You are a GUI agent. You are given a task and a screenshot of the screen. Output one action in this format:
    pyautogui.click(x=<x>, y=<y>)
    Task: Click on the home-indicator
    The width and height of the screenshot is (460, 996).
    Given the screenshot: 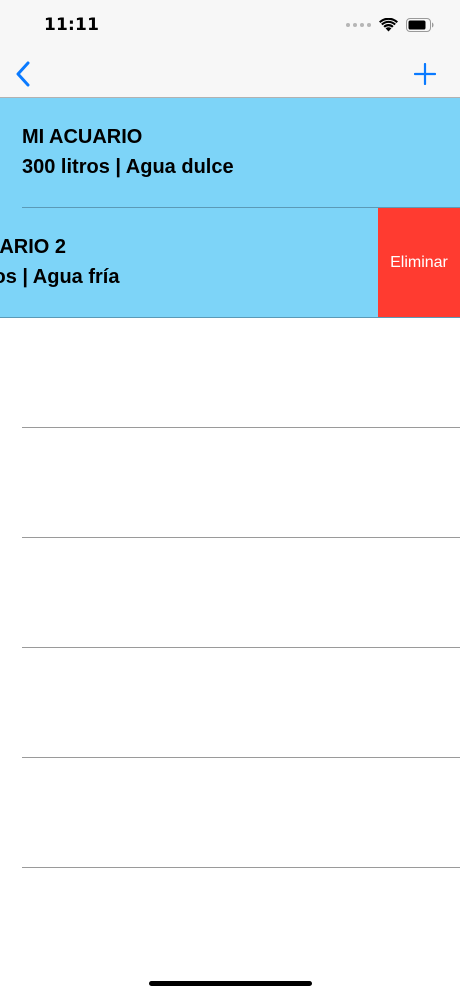 What is the action you would take?
    pyautogui.click(x=230, y=983)
    